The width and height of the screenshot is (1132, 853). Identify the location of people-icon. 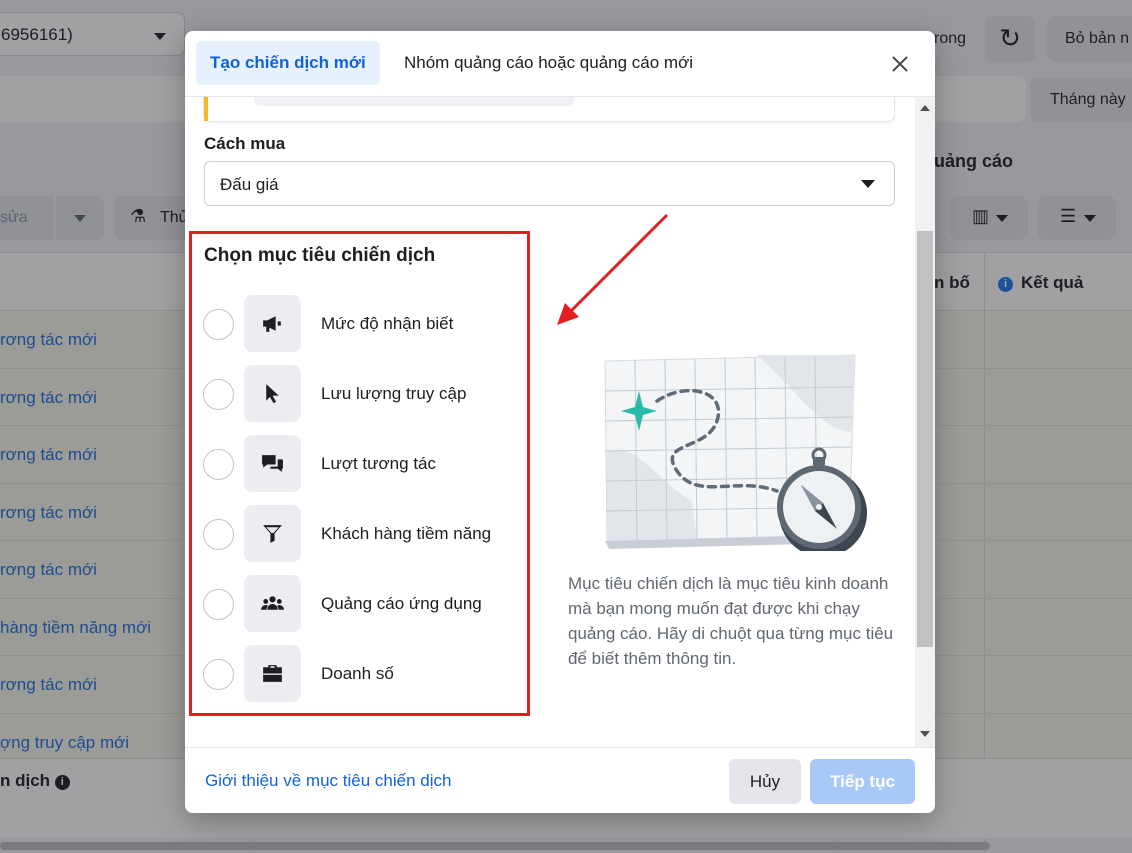
(272, 603).